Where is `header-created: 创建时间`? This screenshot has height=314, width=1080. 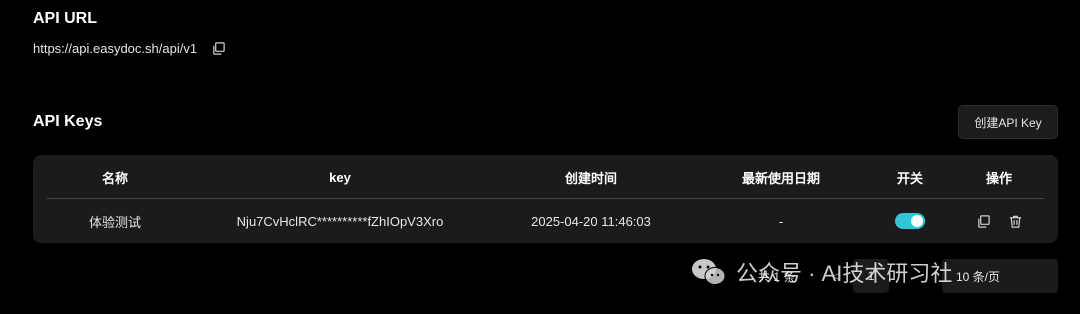 header-created: 创建时间 is located at coordinates (590, 178).